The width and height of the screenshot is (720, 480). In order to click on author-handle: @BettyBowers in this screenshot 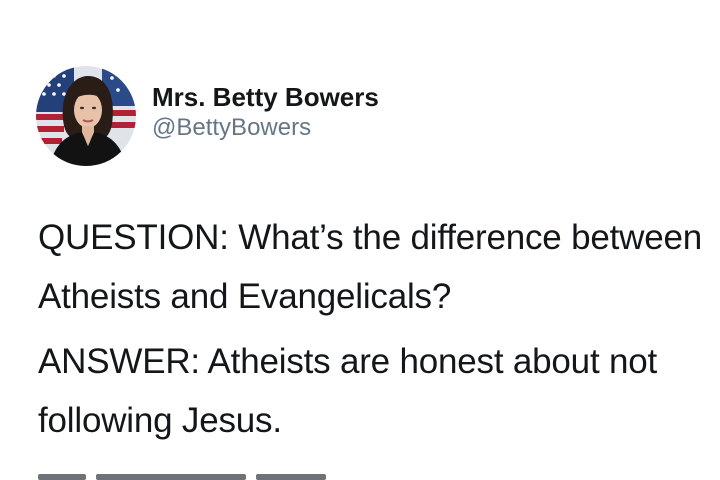, I will do `click(265, 128)`.